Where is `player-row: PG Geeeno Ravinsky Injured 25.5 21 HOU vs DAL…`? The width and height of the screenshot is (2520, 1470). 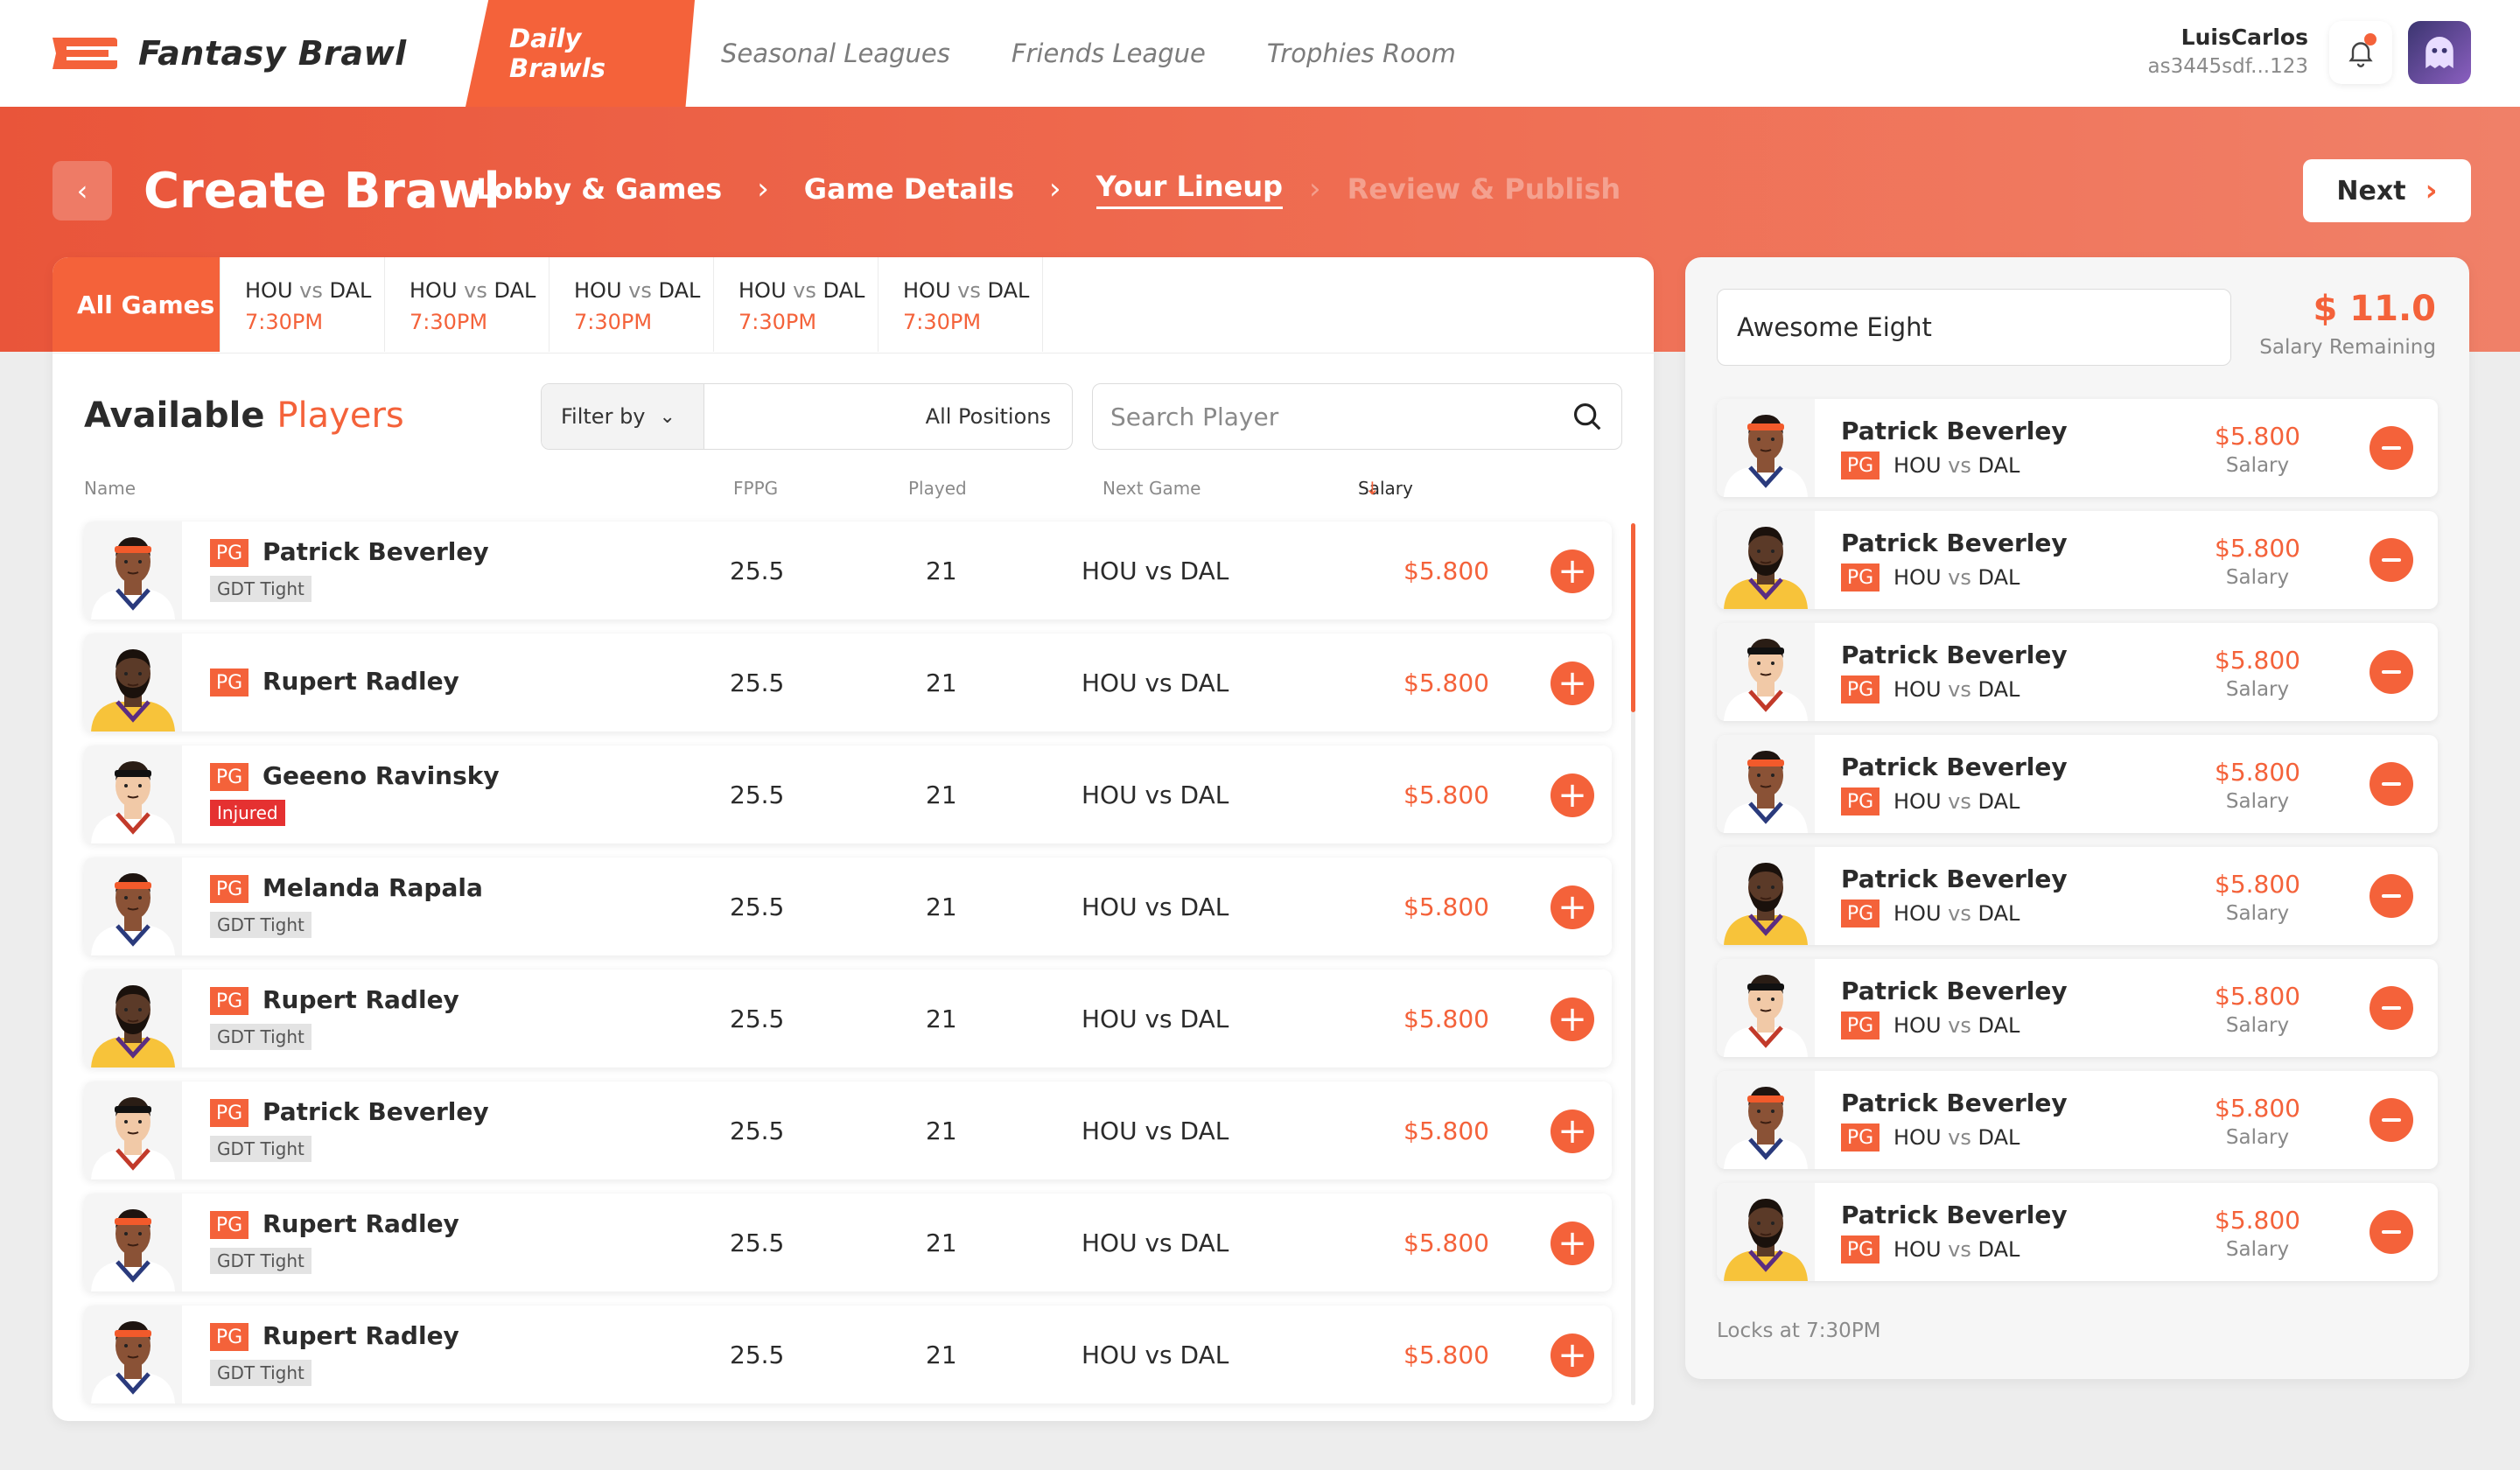
player-row: PG Geeeno Ravinsky Injured 25.5 21 HOU vs DAL… is located at coordinates (848, 795).